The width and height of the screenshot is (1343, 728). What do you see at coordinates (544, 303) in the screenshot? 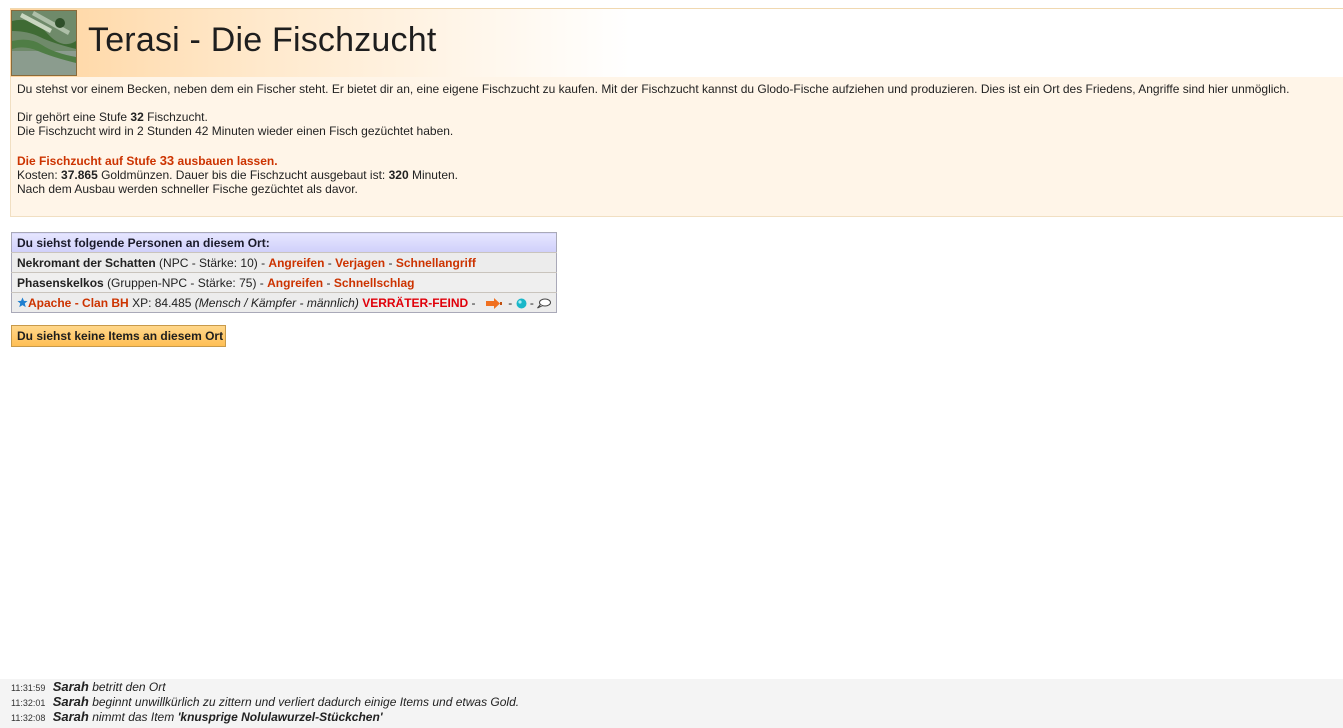
I see `message-icon` at bounding box center [544, 303].